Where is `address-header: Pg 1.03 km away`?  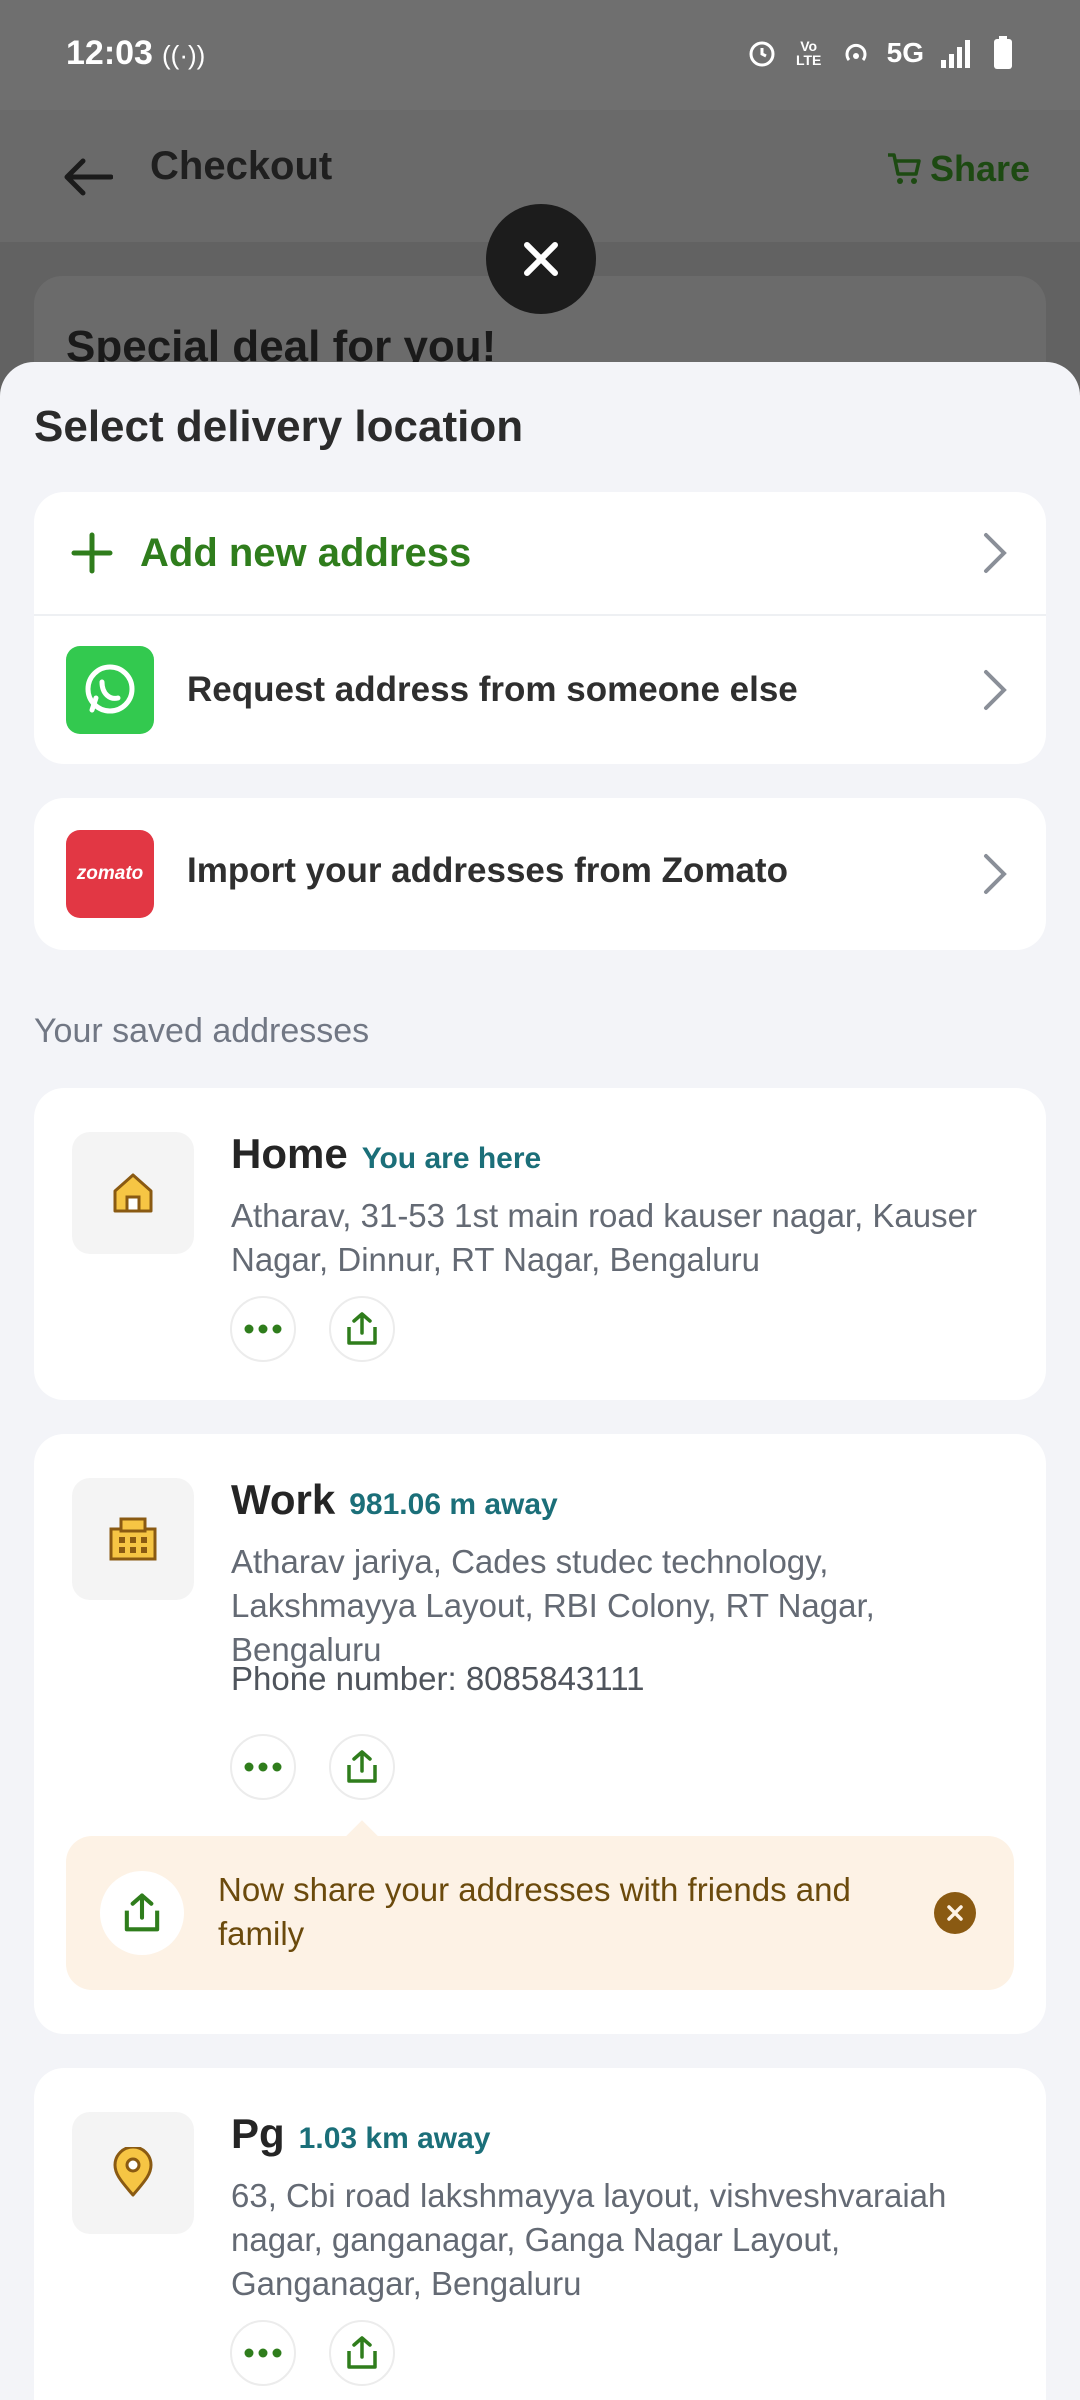 address-header: Pg 1.03 km away is located at coordinates (360, 2134).